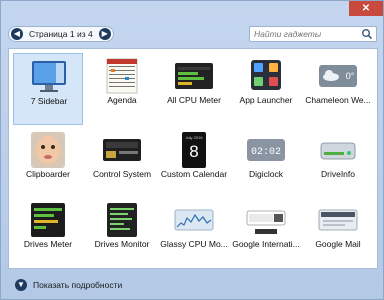 This screenshot has width=384, height=300. I want to click on prev-page-button: ◀, so click(17, 34).